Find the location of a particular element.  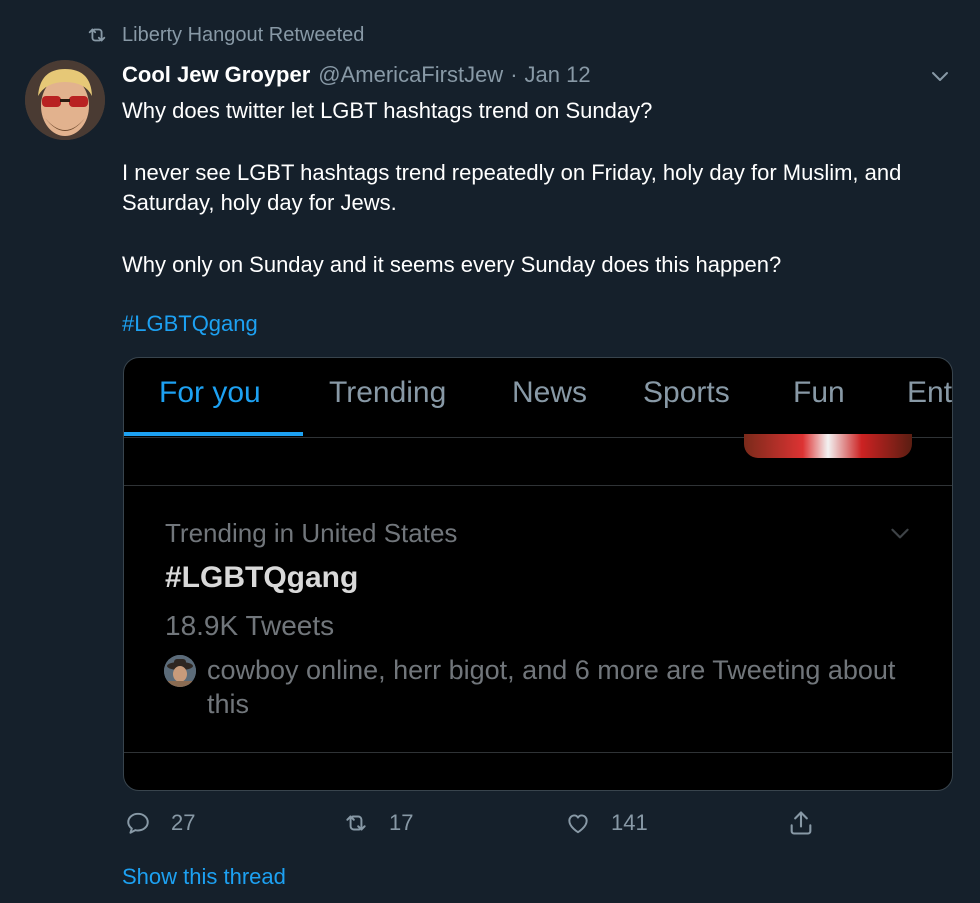

reply-count: 27 is located at coordinates (183, 822).